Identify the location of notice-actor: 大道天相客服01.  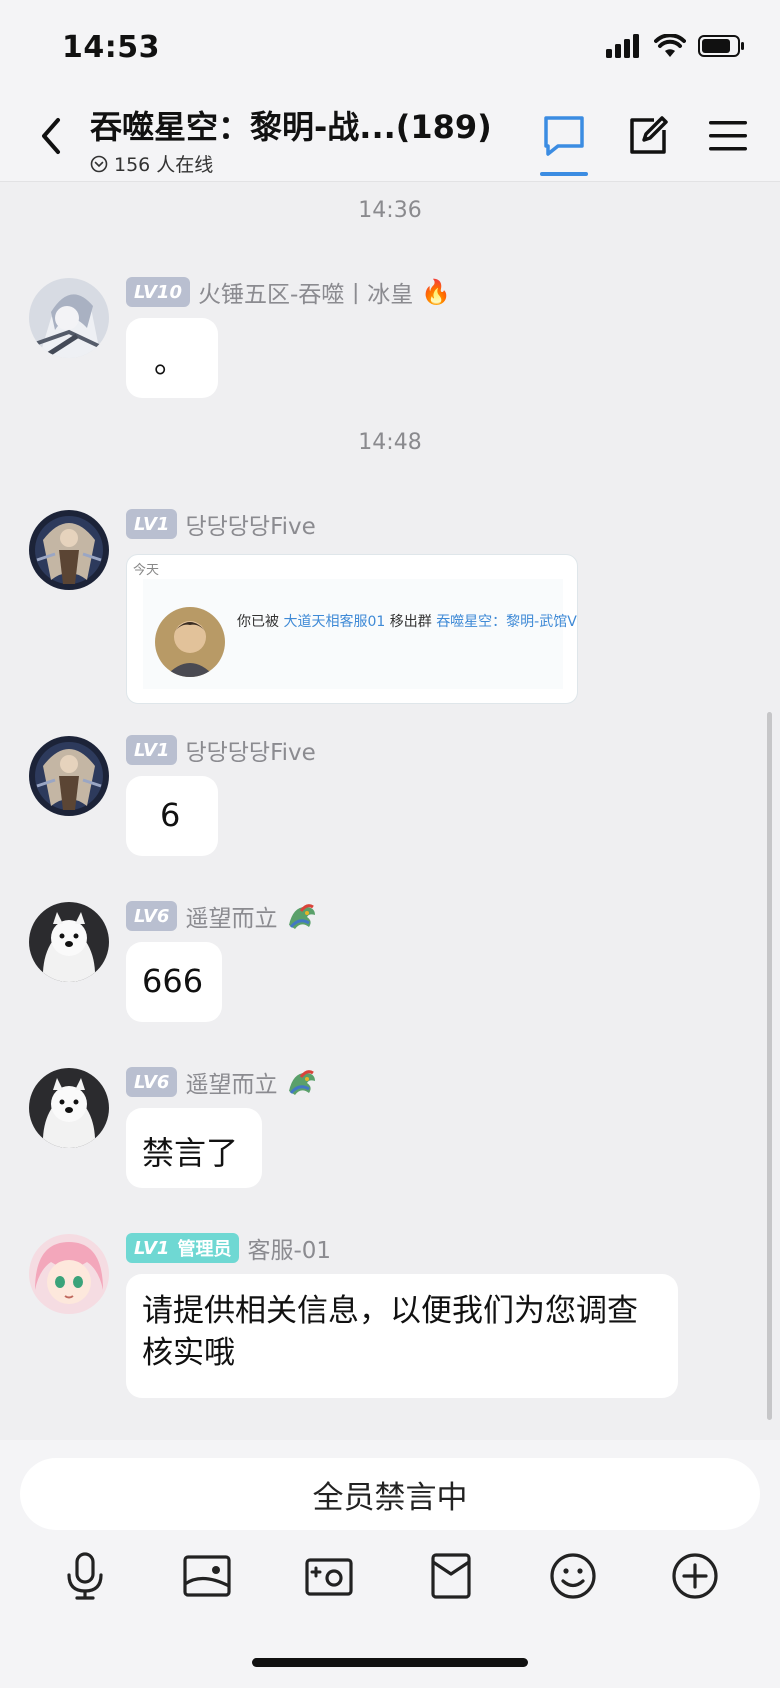
(334, 622).